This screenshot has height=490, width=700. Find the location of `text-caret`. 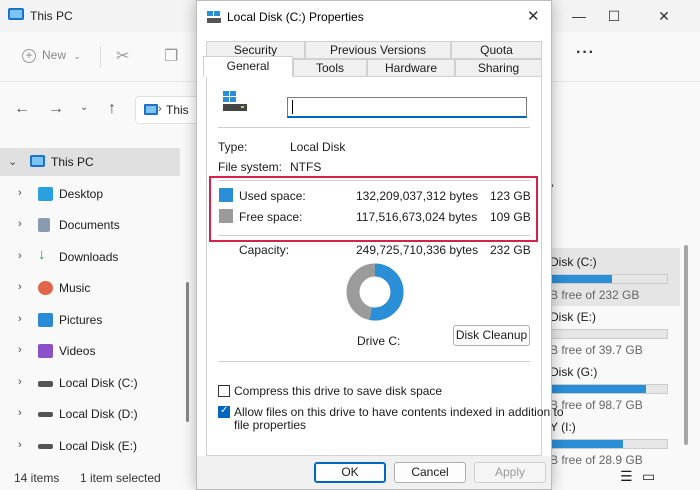

text-caret is located at coordinates (292, 107).